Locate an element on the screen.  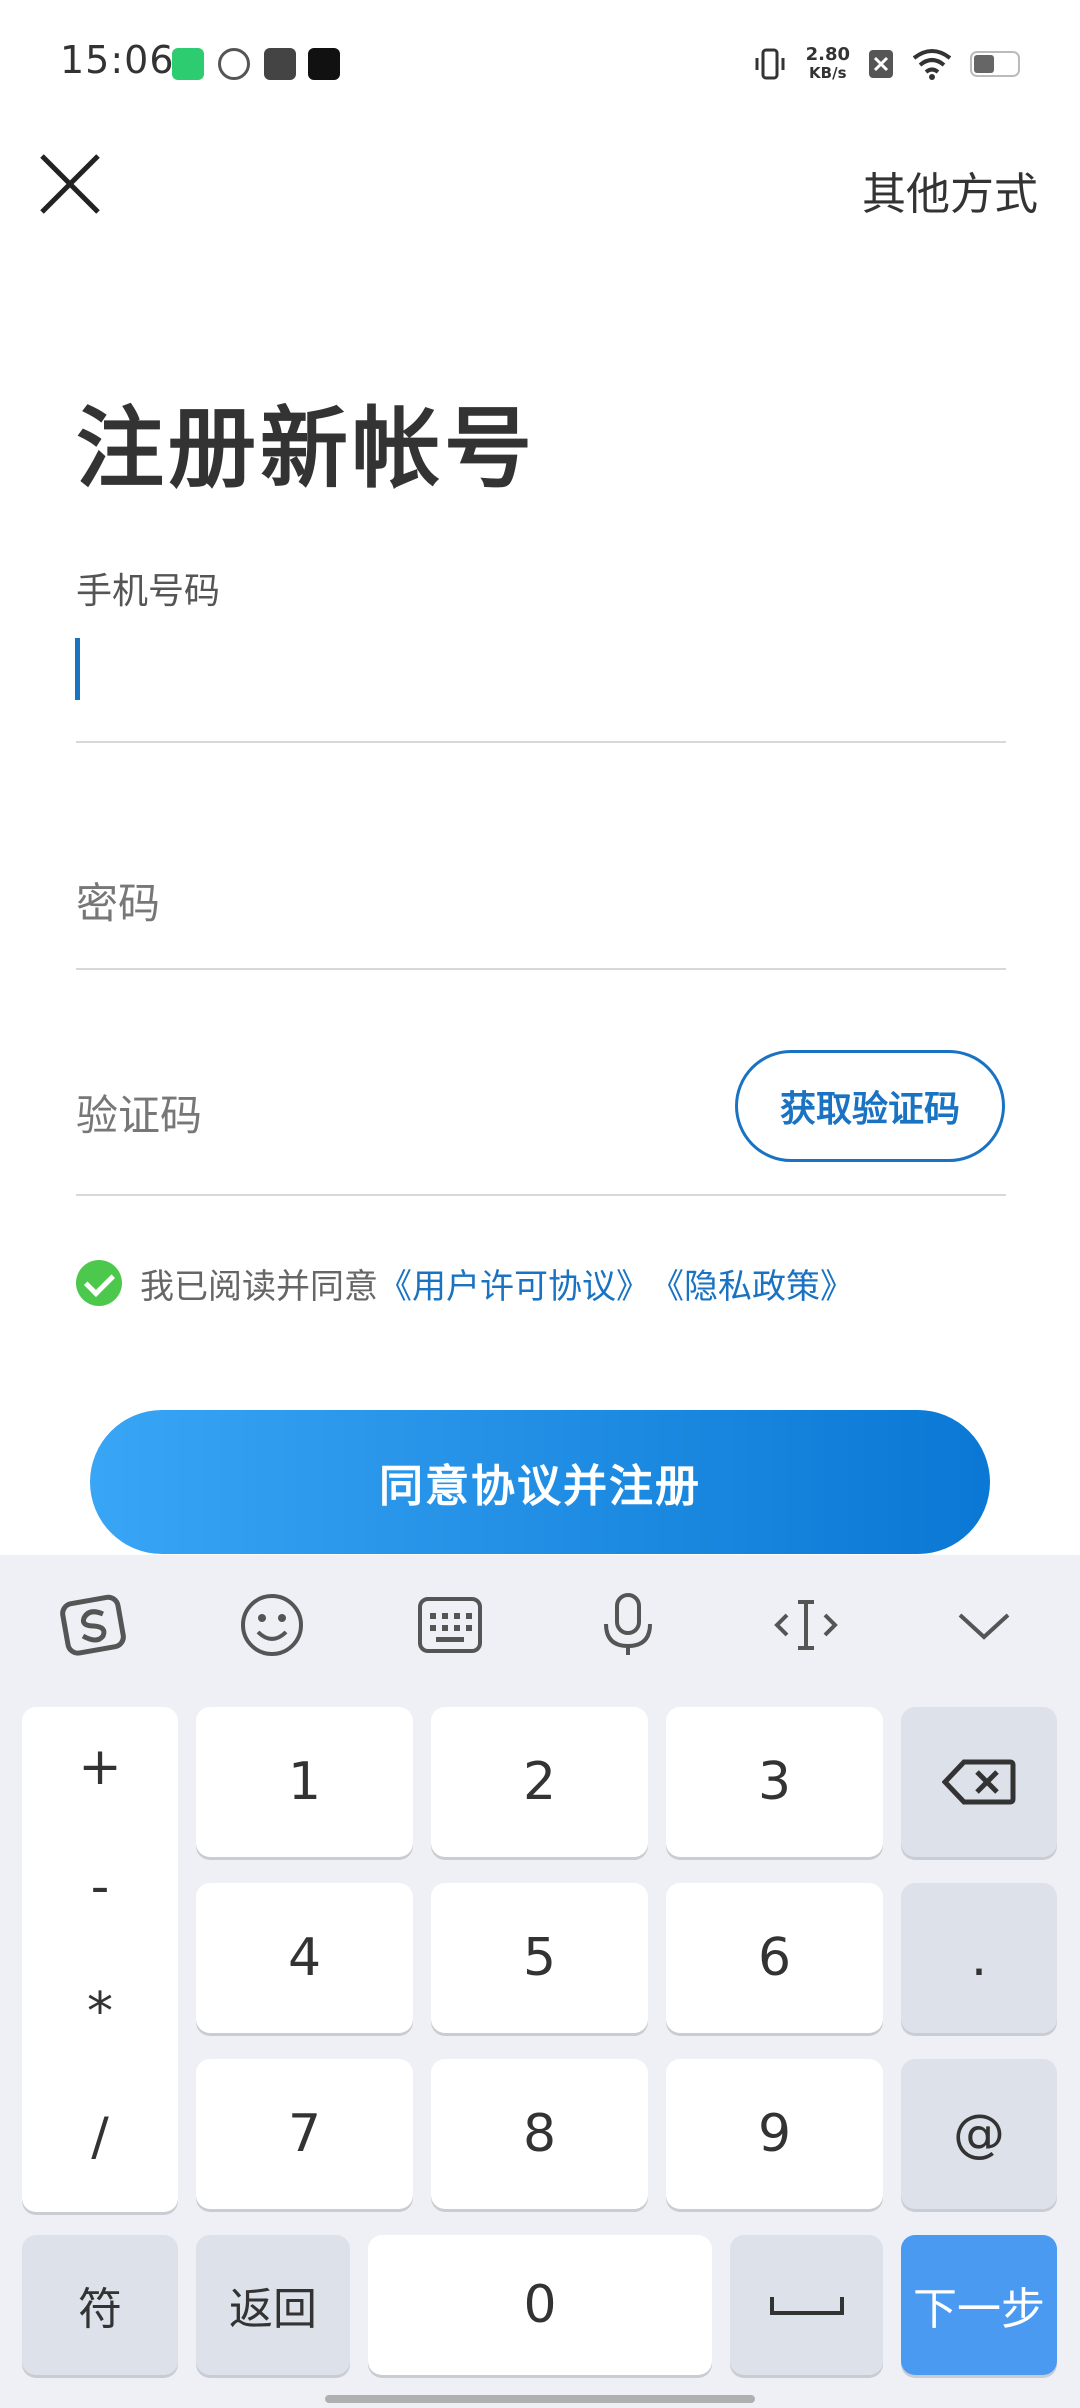
space-key is located at coordinates (806, 2305).